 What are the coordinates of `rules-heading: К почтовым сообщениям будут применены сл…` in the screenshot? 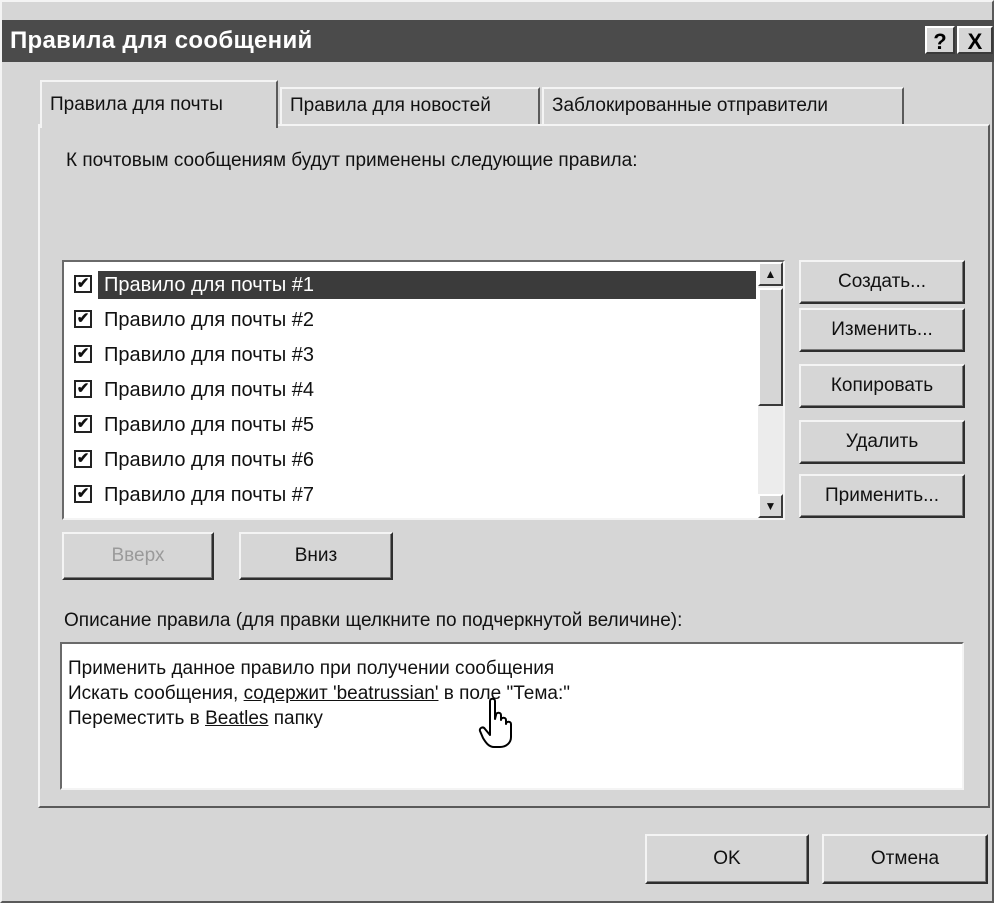 It's located at (352, 160).